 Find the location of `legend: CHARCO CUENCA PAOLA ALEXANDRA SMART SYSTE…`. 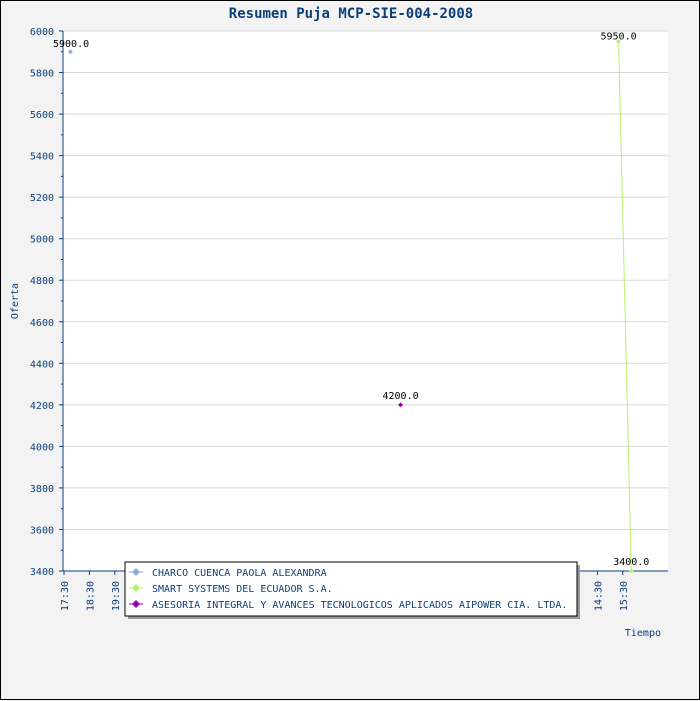

legend: CHARCO CUENCA PAOLA ALEXANDRA SMART SYSTE… is located at coordinates (352, 590).